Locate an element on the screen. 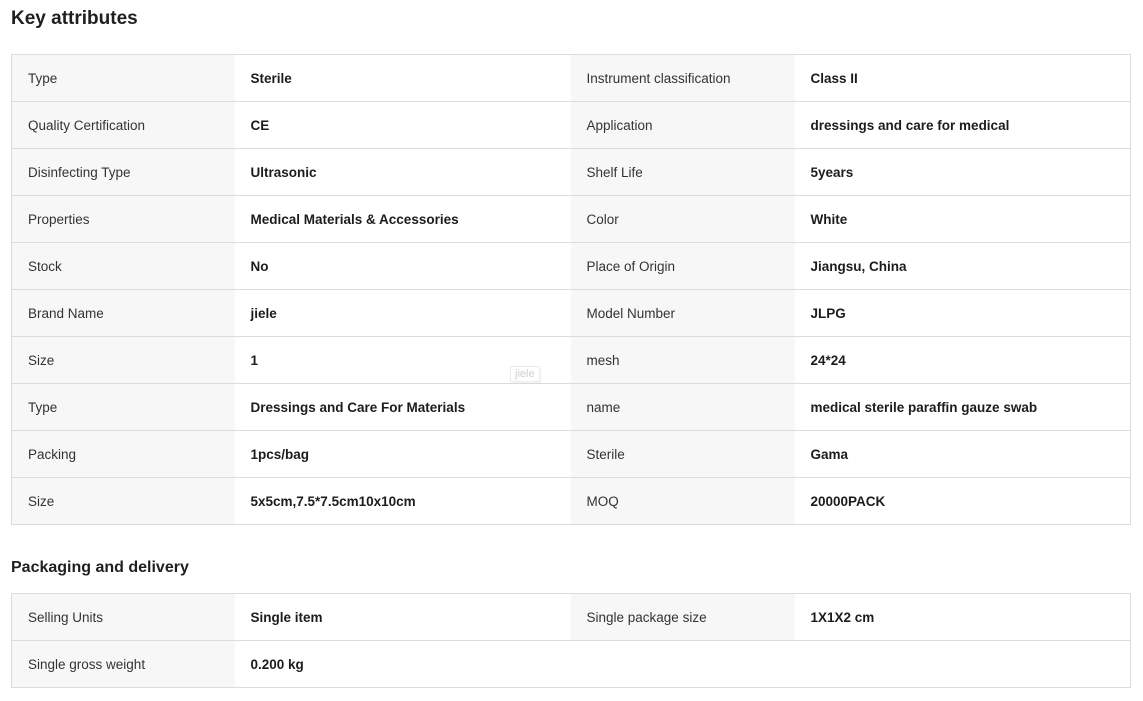  attribute-value: Dressings and Care For Materials is located at coordinates (402, 407).